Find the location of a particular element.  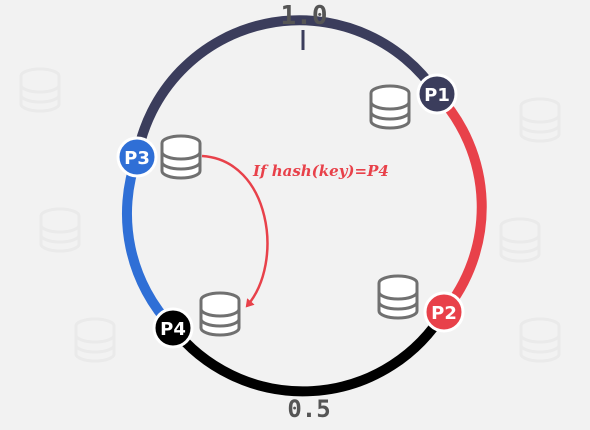

partition-node-p2: P2 is located at coordinates (444, 312).